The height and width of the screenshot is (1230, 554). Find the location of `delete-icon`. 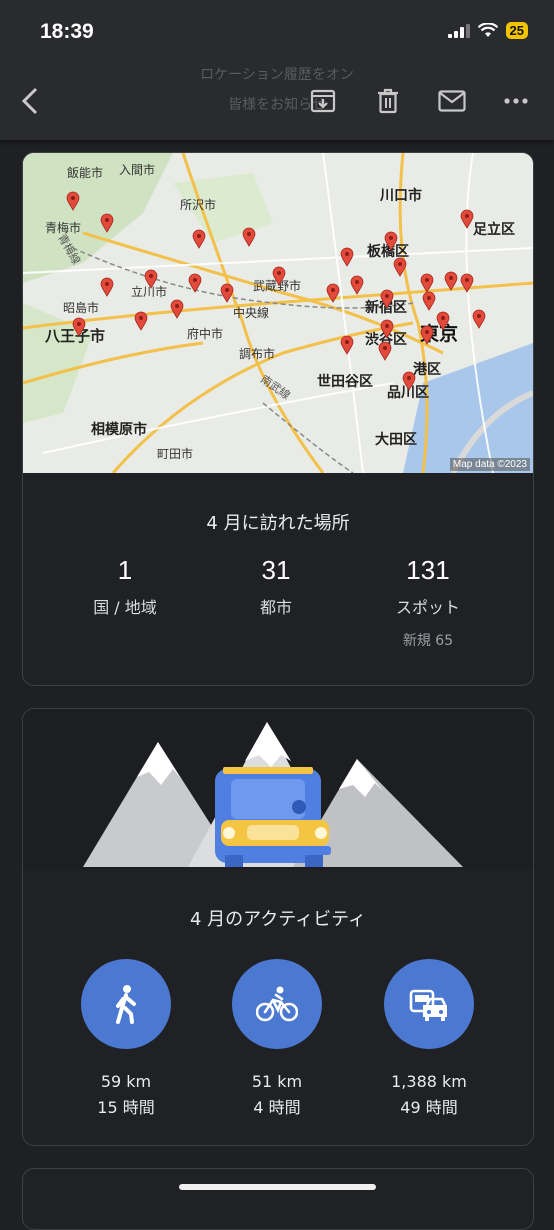

delete-icon is located at coordinates (388, 101).